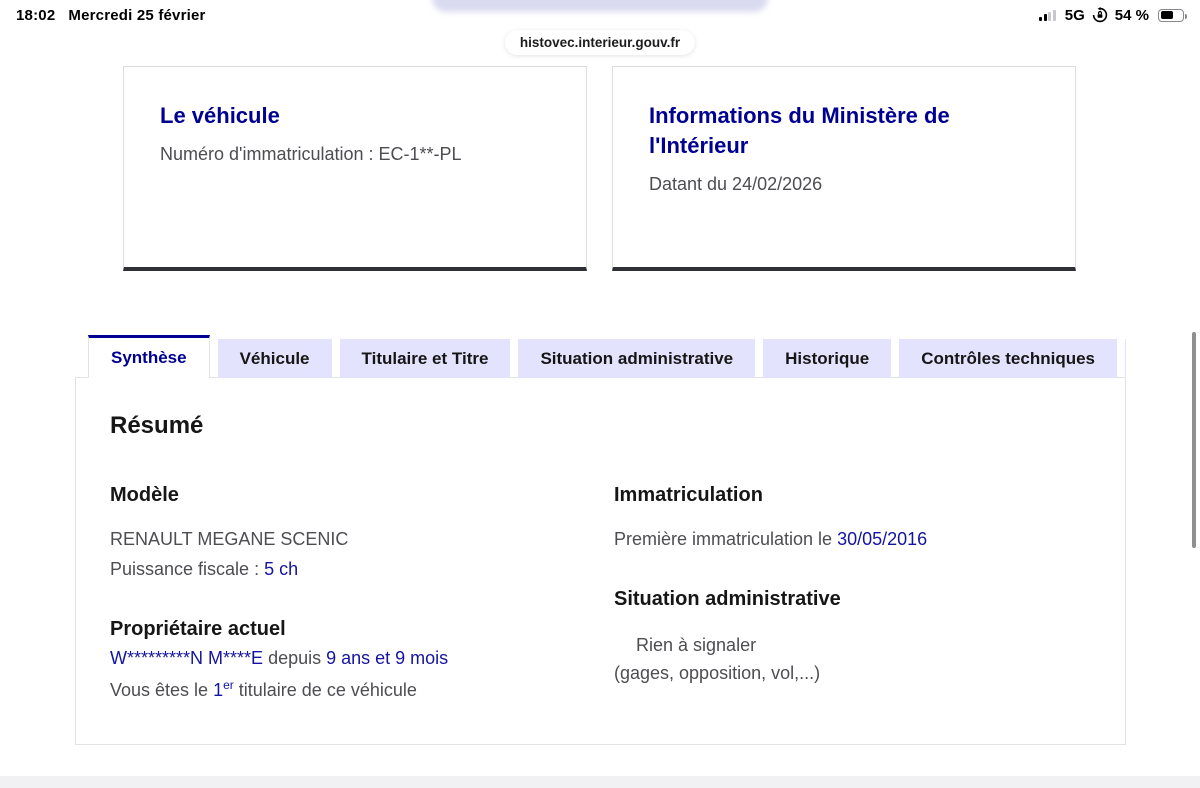  What do you see at coordinates (1194, 440) in the screenshot?
I see `page-scrollbar` at bounding box center [1194, 440].